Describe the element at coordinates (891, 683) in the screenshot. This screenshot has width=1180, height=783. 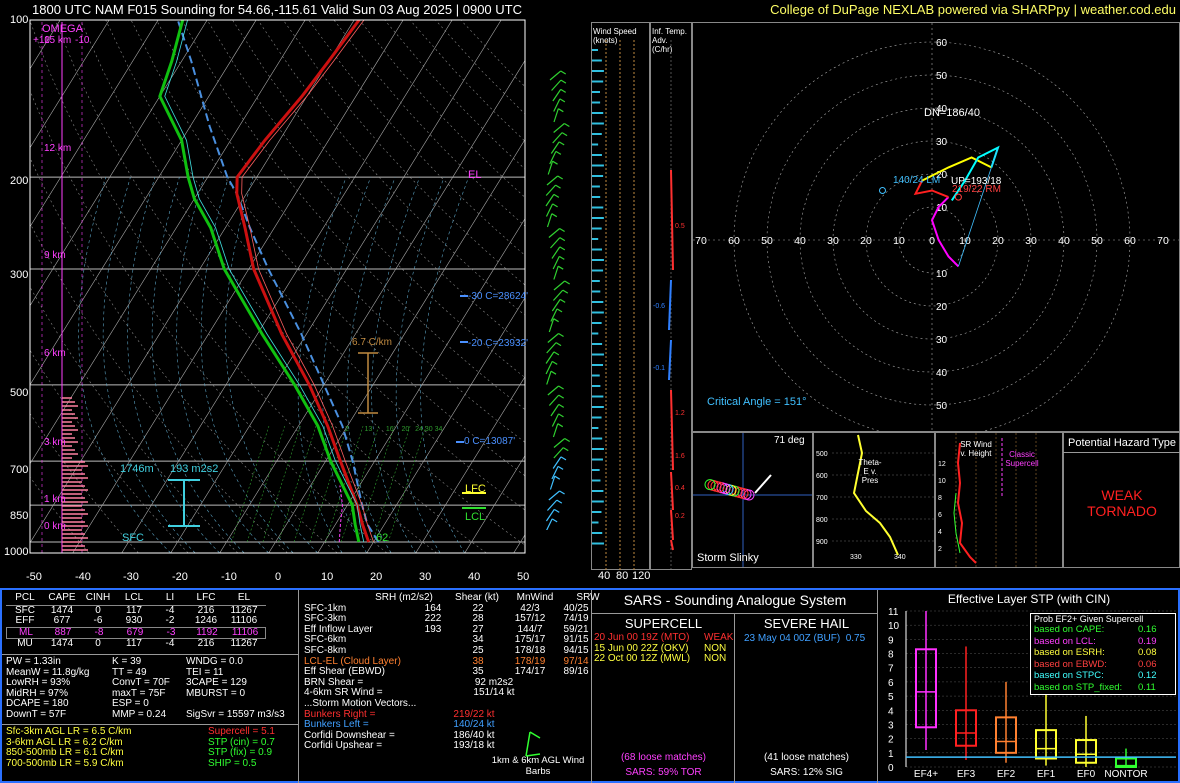
I see `stp-ytick: 6` at that location.